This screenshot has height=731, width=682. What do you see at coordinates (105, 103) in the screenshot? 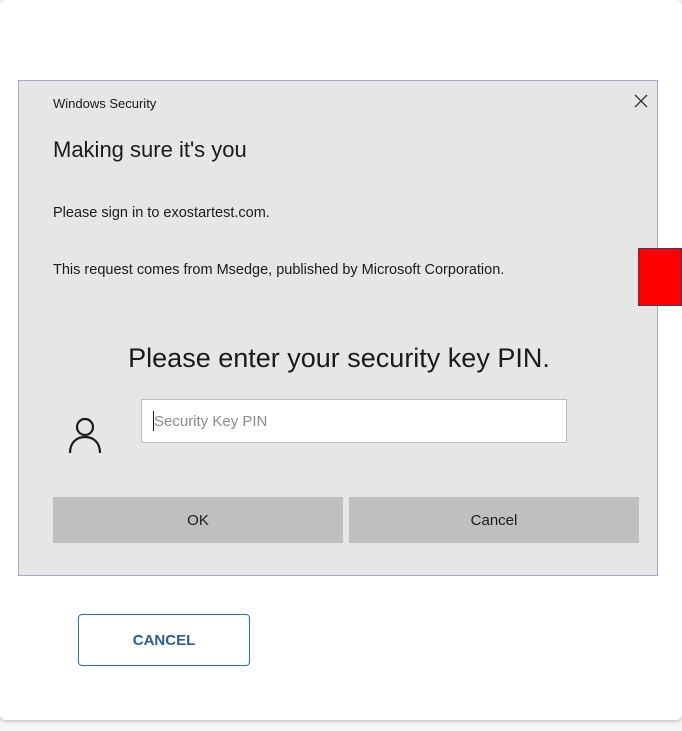
I see `dialog-titlebar-text: Windows Security` at bounding box center [105, 103].